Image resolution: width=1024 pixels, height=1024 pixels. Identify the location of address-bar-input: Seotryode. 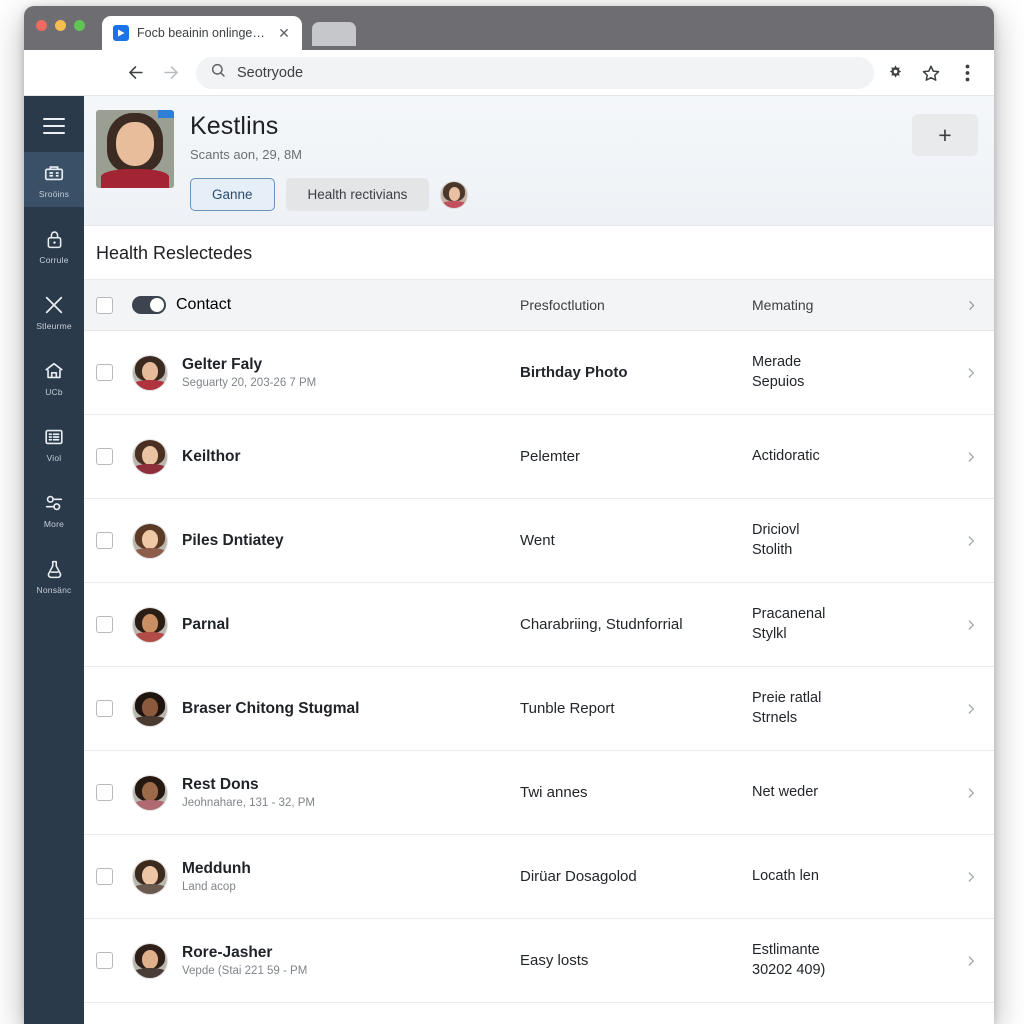
(270, 73).